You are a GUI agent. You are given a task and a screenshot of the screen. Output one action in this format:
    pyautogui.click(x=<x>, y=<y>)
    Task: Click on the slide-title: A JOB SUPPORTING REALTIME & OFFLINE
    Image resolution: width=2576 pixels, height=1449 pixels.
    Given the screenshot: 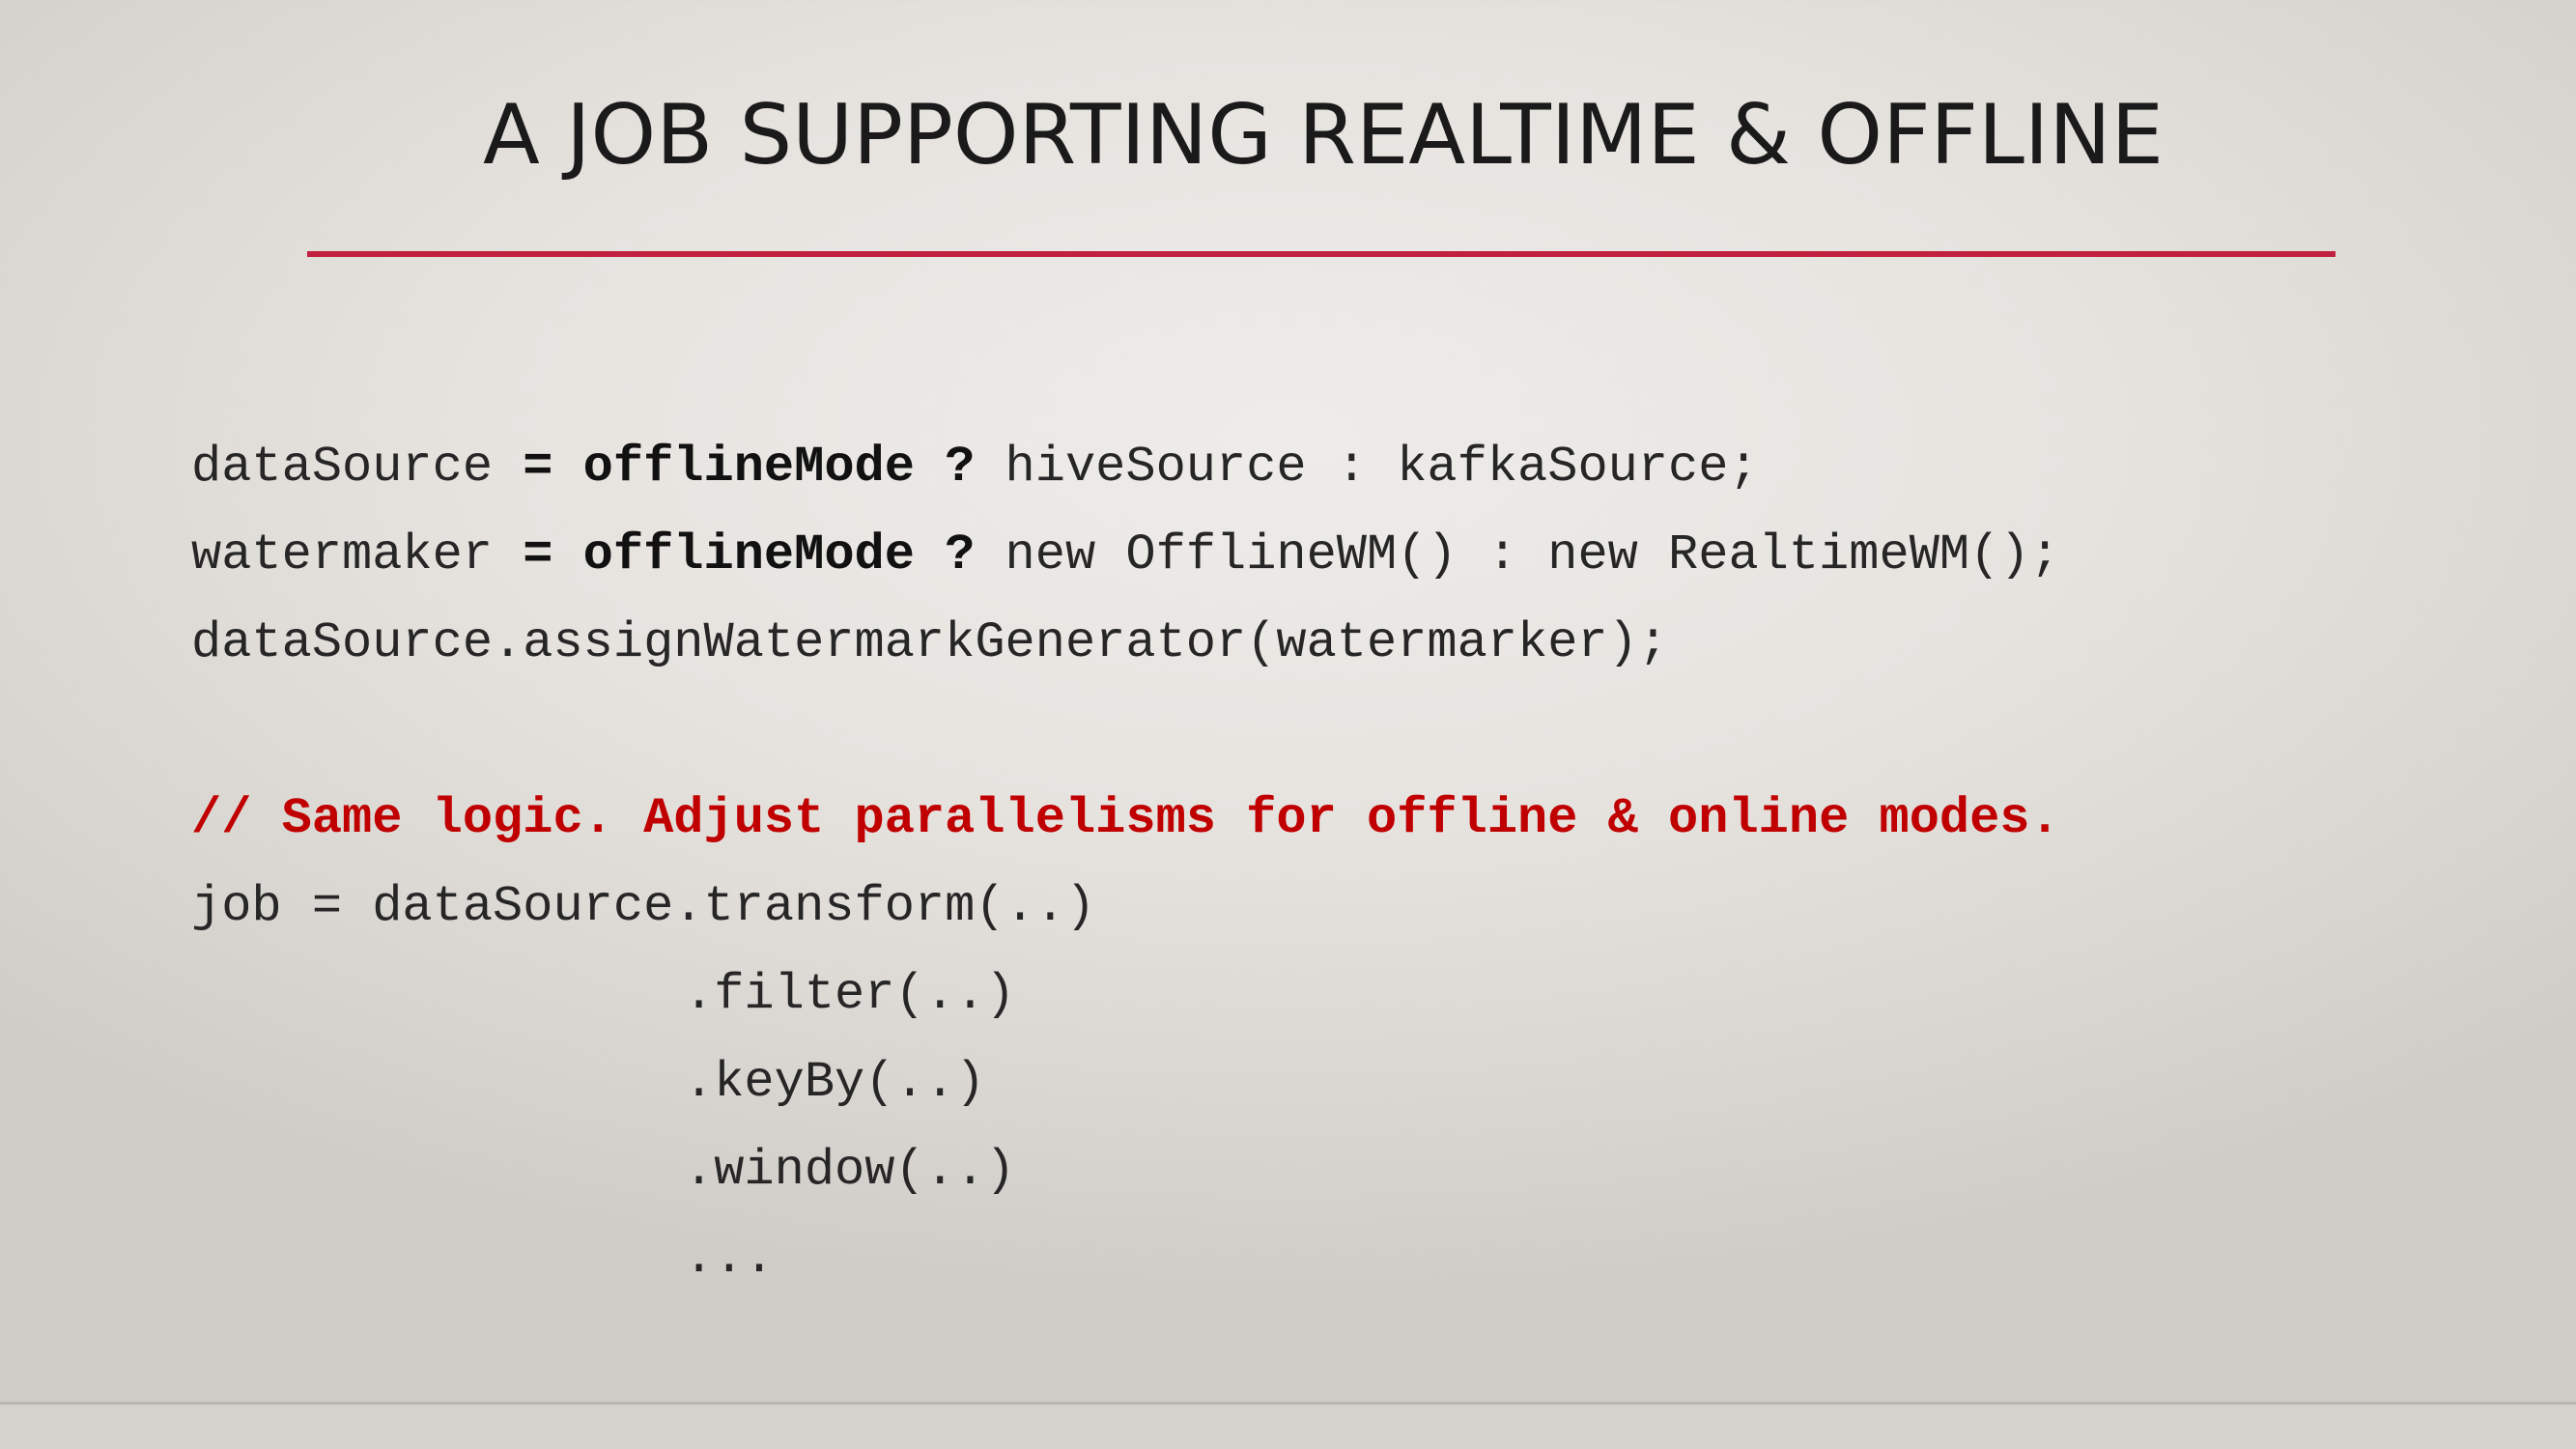 What is the action you would take?
    pyautogui.click(x=1323, y=135)
    